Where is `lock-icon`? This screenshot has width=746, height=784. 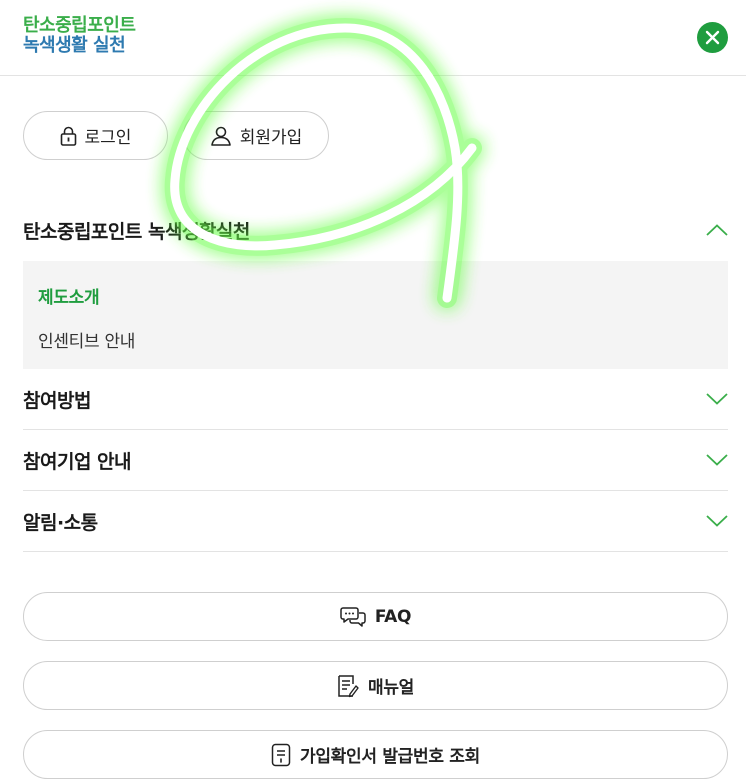
lock-icon is located at coordinates (68, 136).